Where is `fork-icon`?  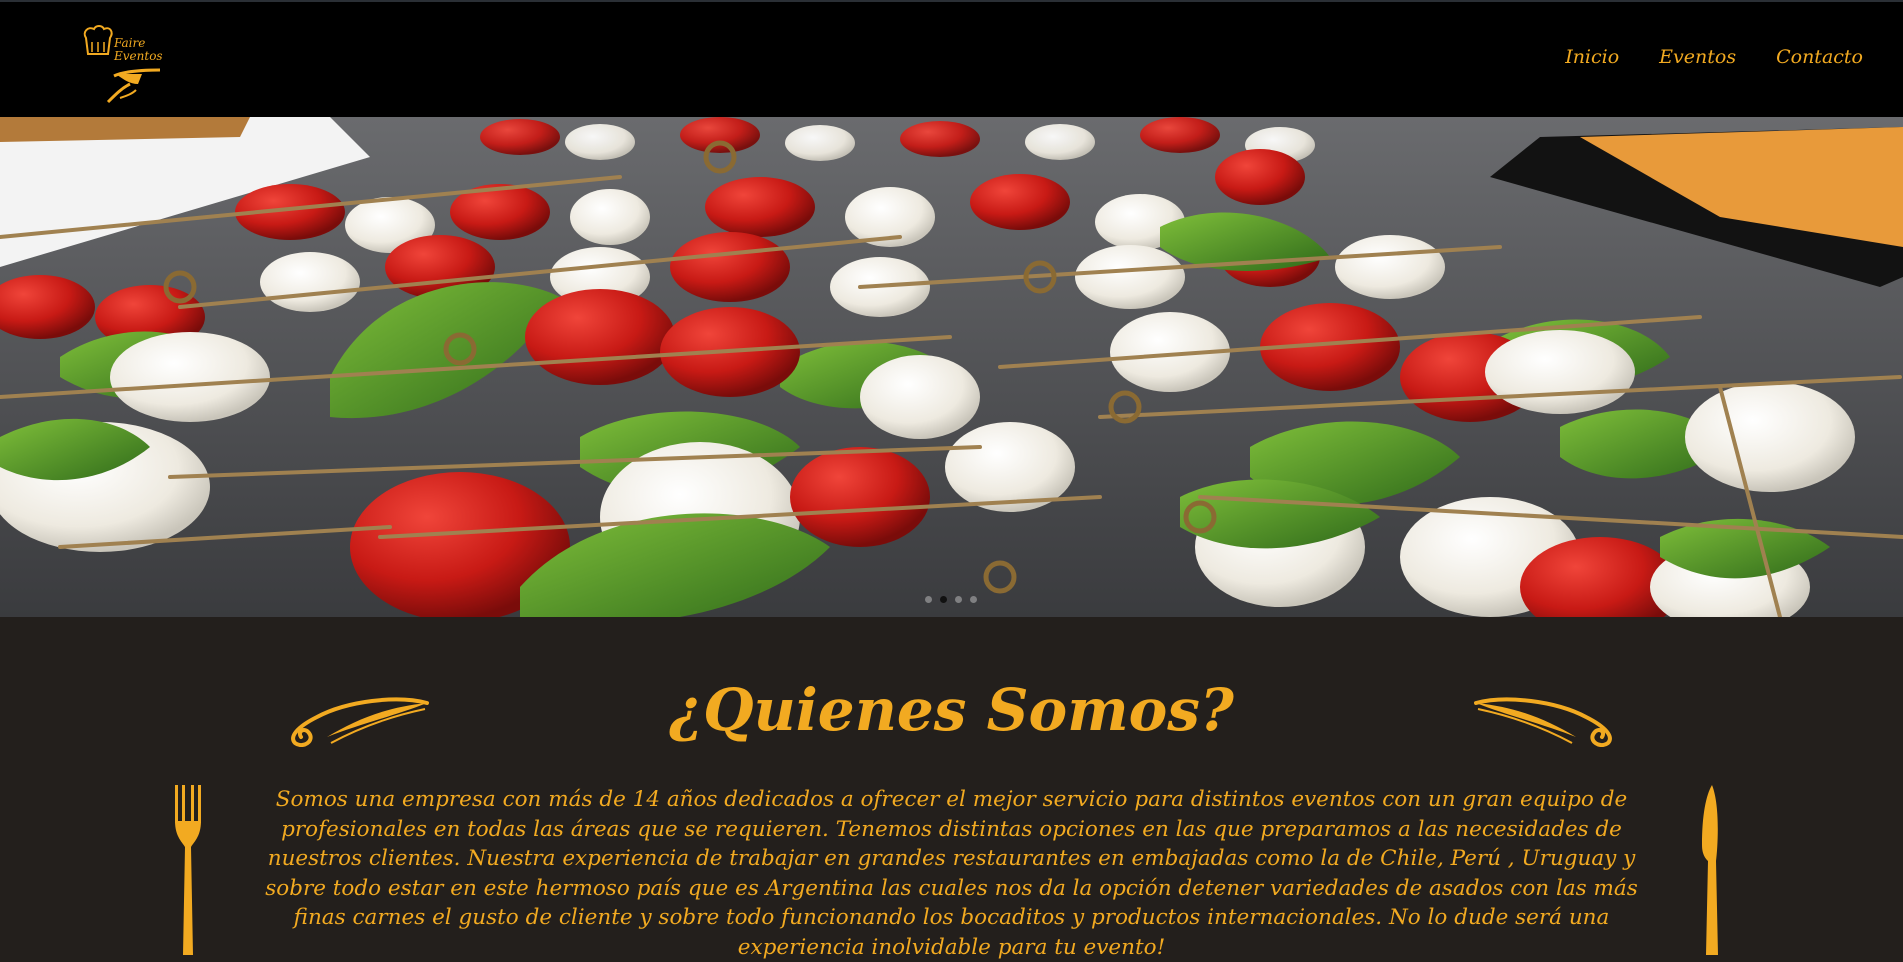
fork-icon is located at coordinates (188, 870).